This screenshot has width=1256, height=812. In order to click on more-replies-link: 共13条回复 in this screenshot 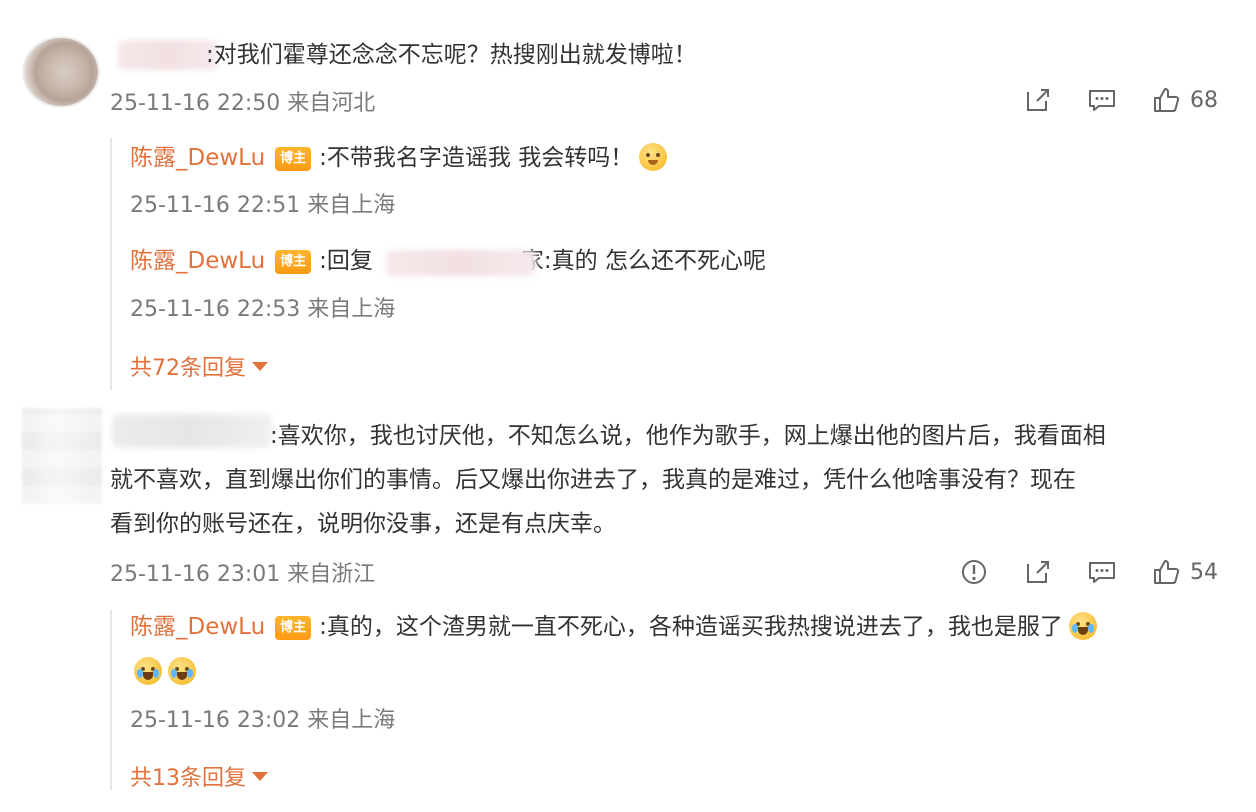, I will do `click(199, 776)`.